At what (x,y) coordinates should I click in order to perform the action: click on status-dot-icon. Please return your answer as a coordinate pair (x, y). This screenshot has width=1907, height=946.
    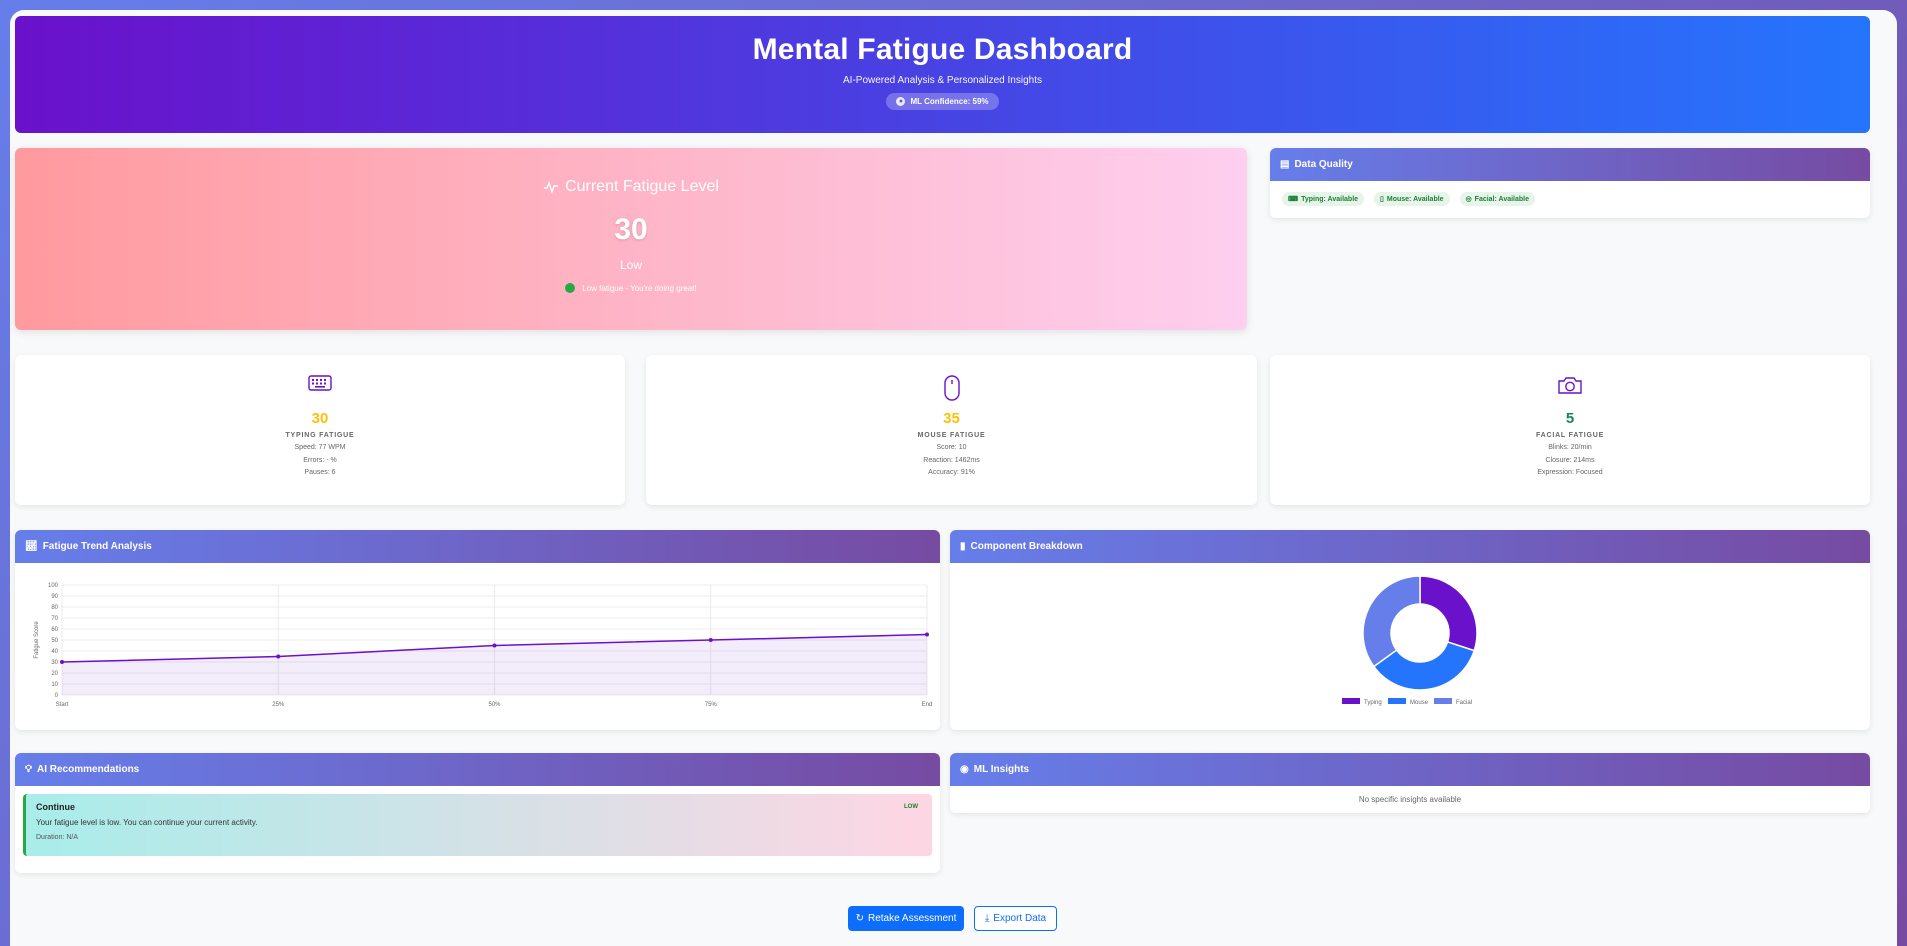
    Looking at the image, I should click on (570, 288).